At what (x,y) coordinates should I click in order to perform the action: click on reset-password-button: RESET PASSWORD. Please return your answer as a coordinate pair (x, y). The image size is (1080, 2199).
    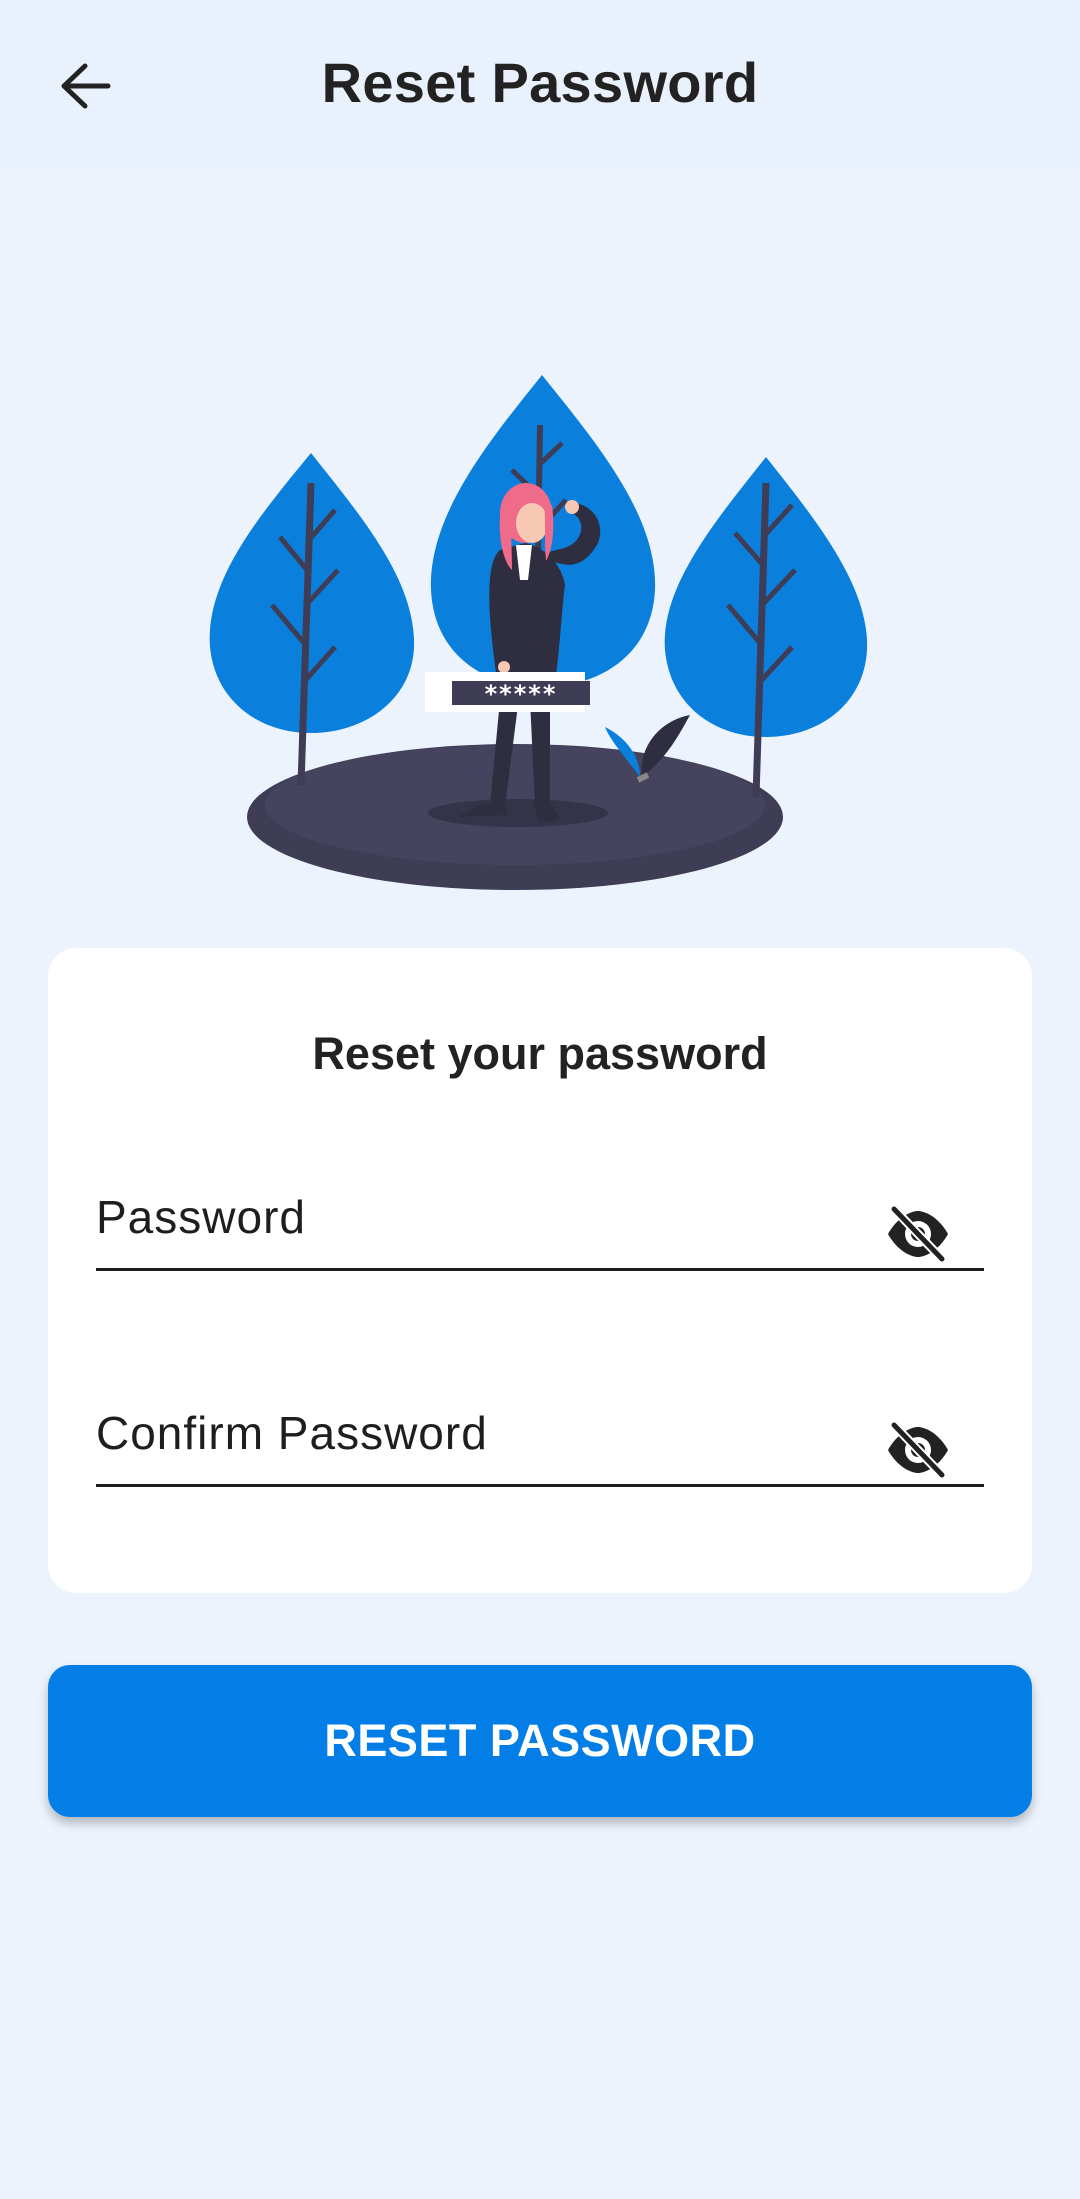
    Looking at the image, I should click on (540, 1741).